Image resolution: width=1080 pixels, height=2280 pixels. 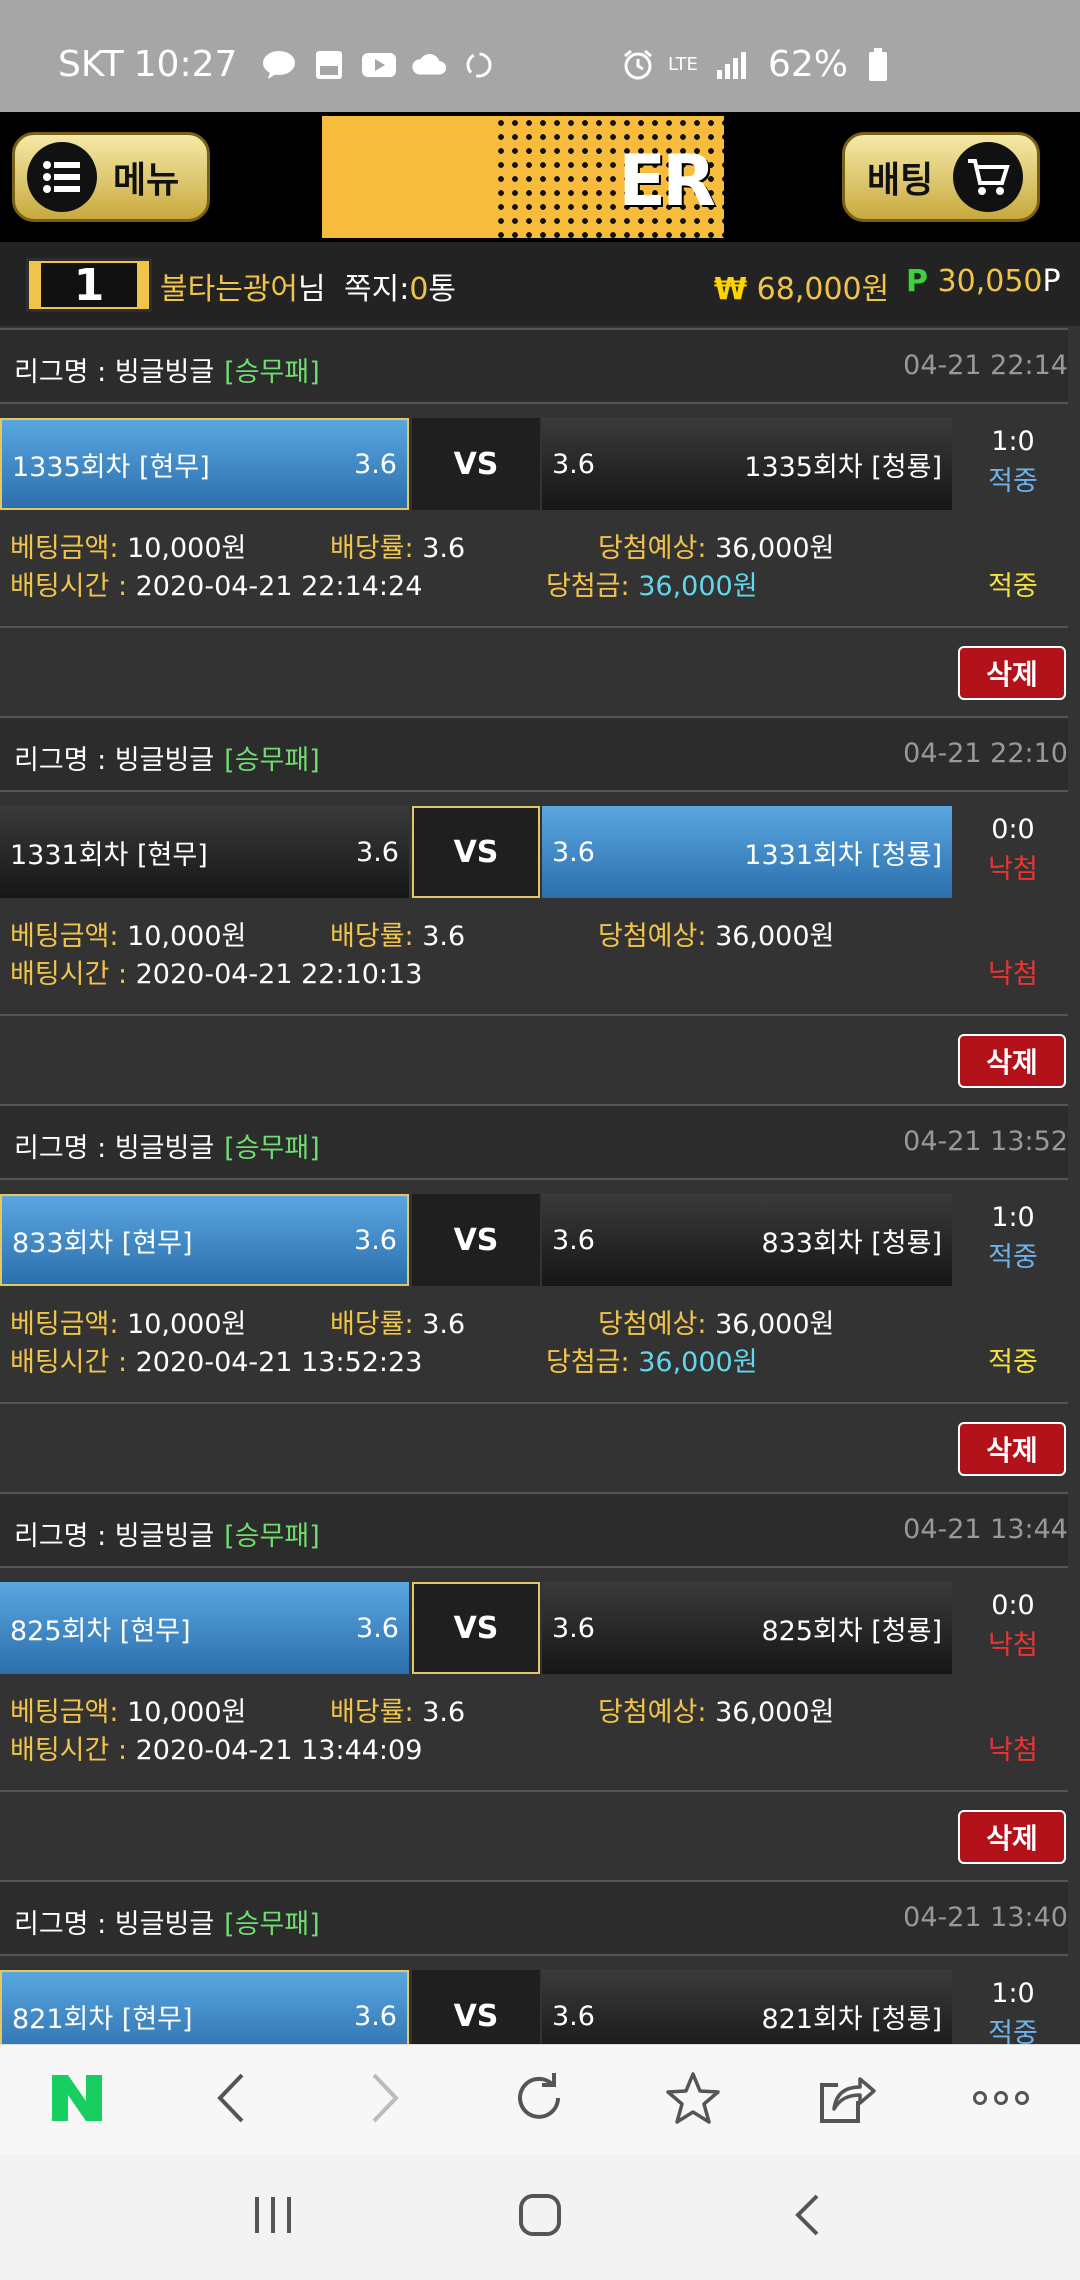 I want to click on away-team-pick: 3.6 825회차 [청룡], so click(x=747, y=1628).